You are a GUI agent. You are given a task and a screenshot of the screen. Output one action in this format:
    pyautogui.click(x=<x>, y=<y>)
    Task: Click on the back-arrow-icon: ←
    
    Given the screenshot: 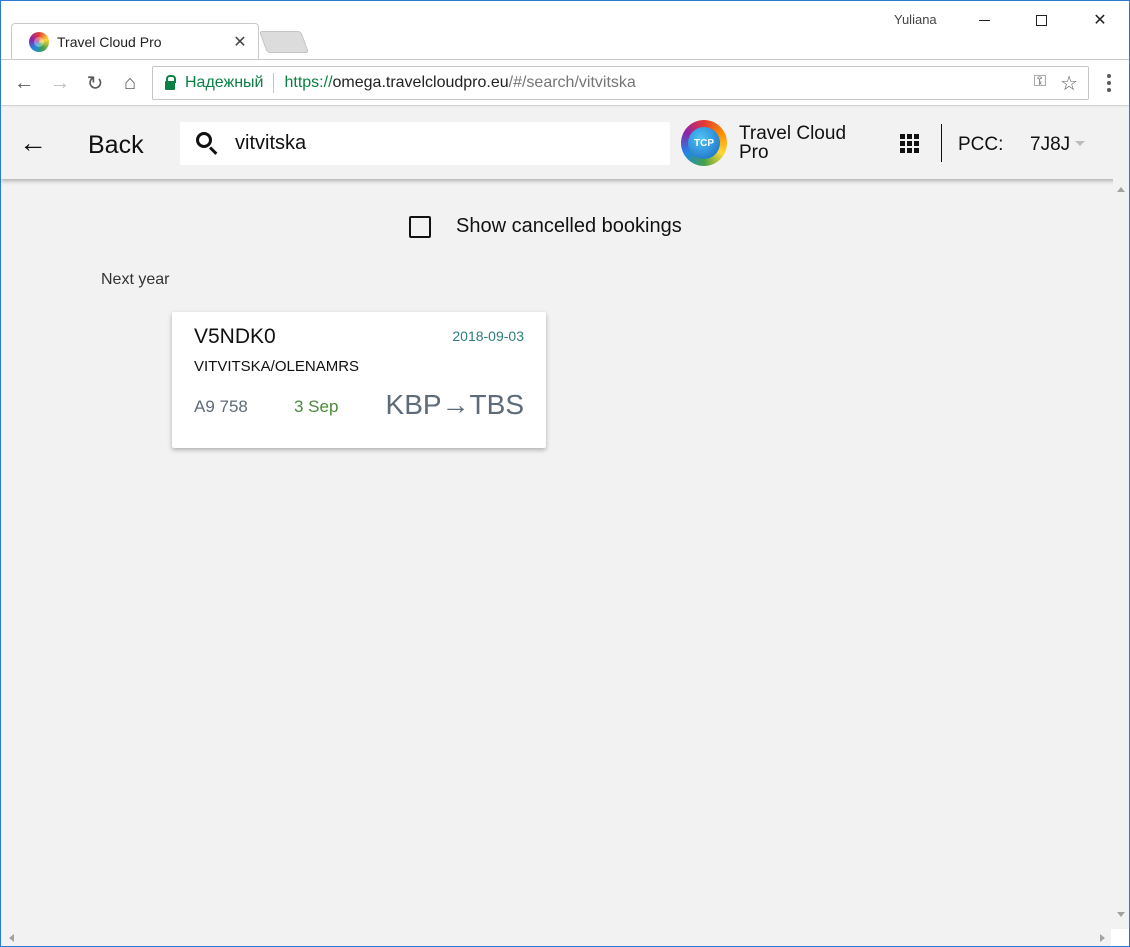 What is the action you would take?
    pyautogui.click(x=33, y=143)
    